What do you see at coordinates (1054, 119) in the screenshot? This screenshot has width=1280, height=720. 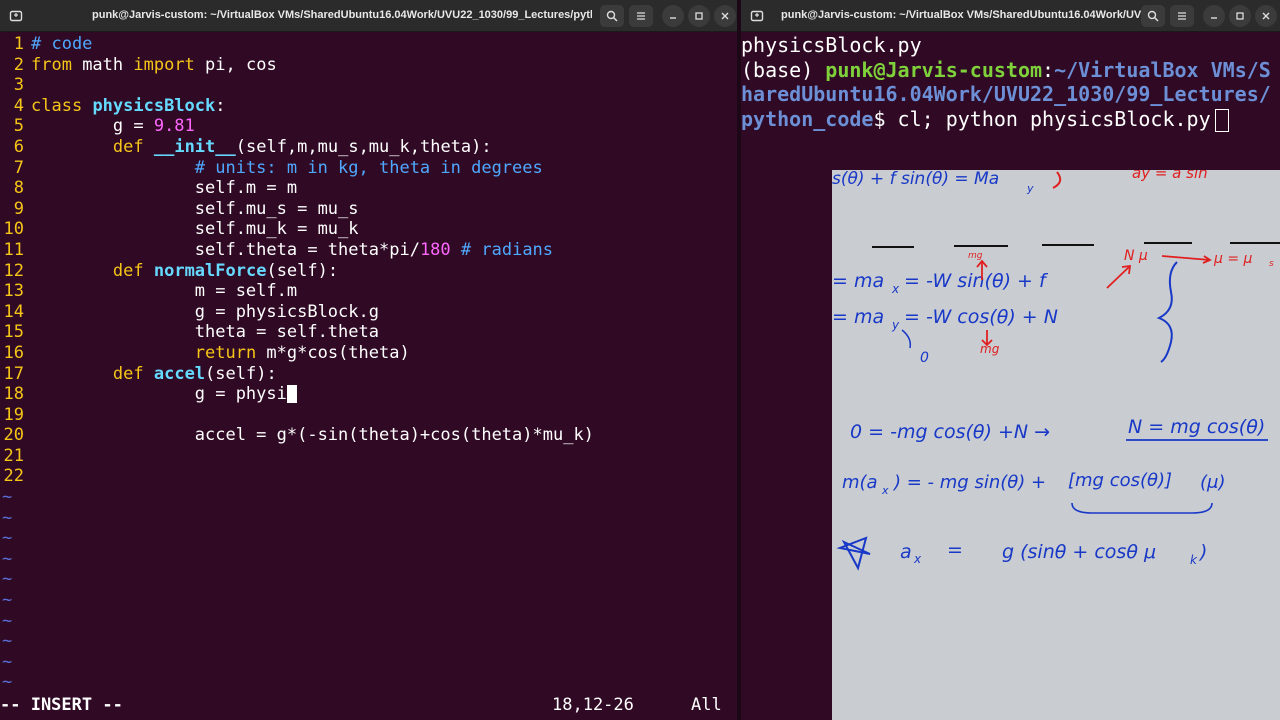 I see `terminal-command: cl; python physicsBlock.py` at bounding box center [1054, 119].